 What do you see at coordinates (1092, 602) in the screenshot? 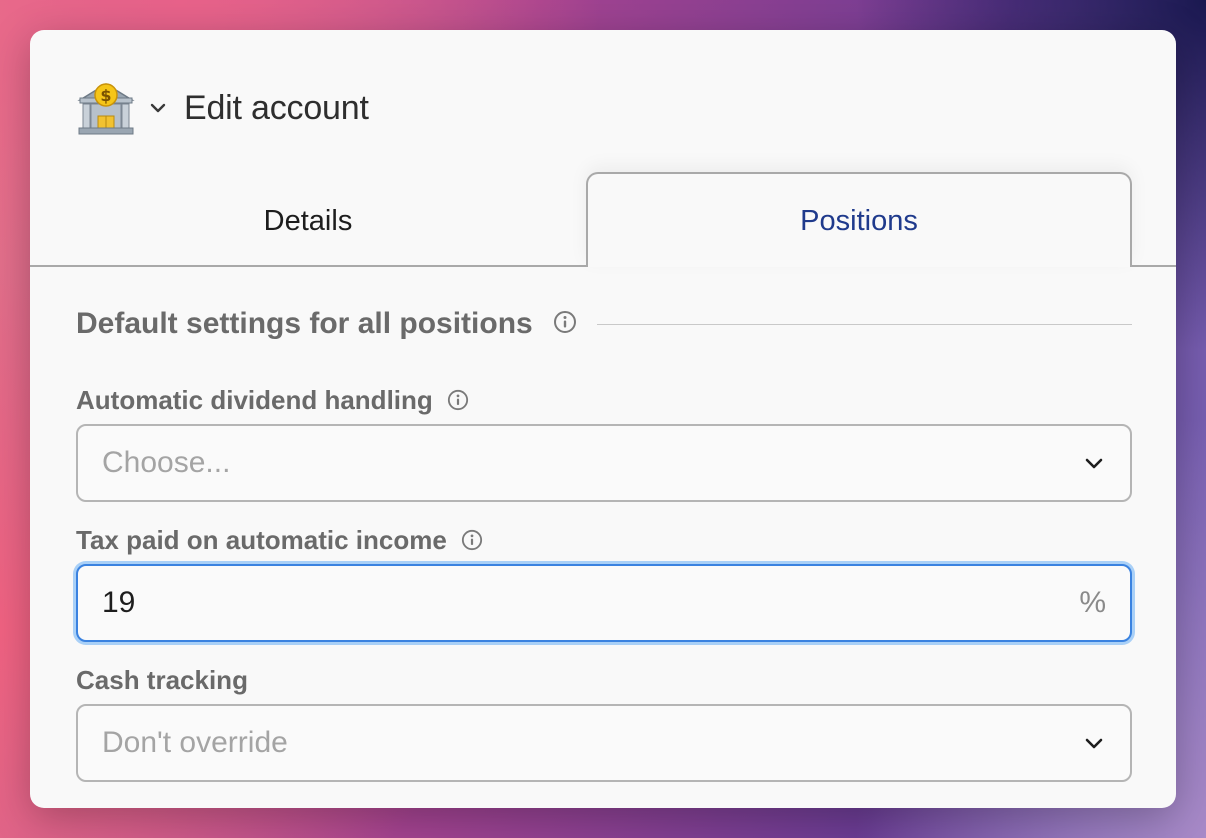
I see `percent-suffix: %` at bounding box center [1092, 602].